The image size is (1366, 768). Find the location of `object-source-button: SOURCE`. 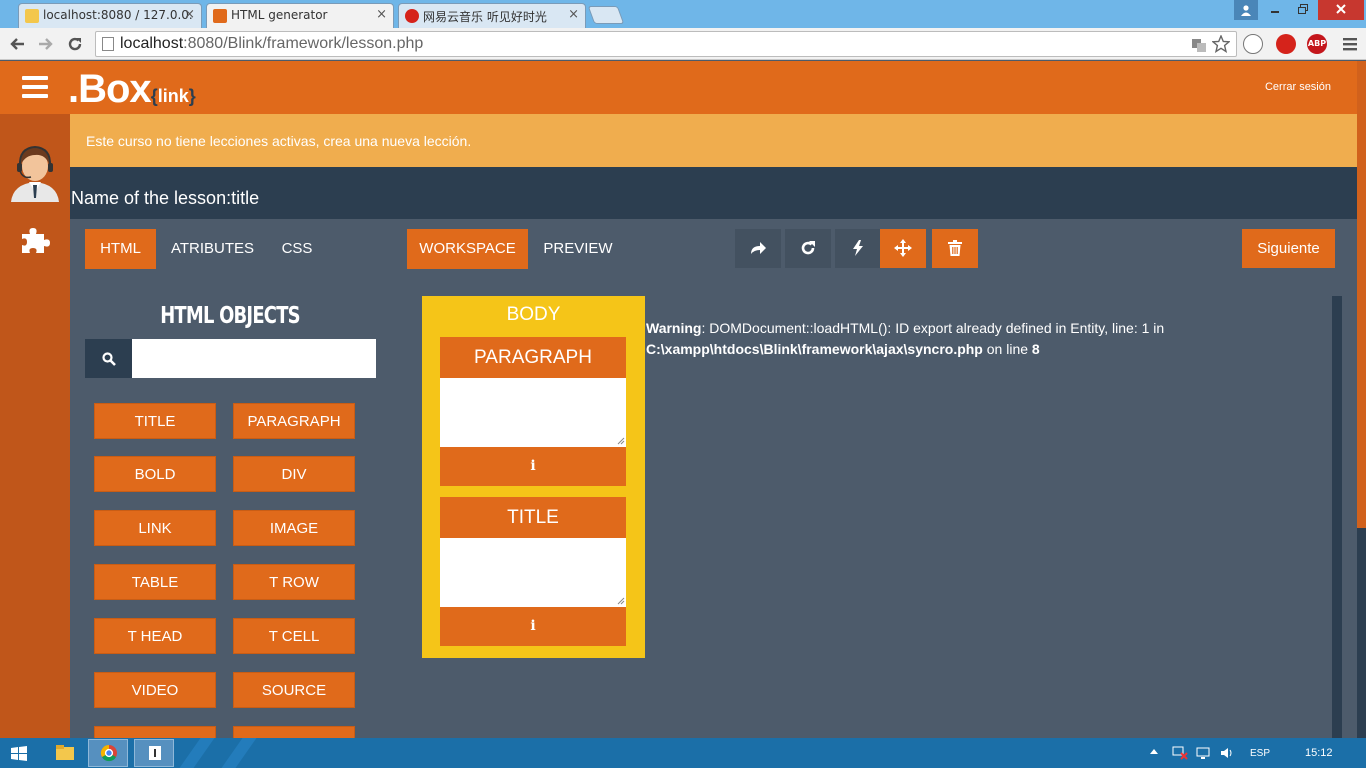

object-source-button: SOURCE is located at coordinates (294, 690).